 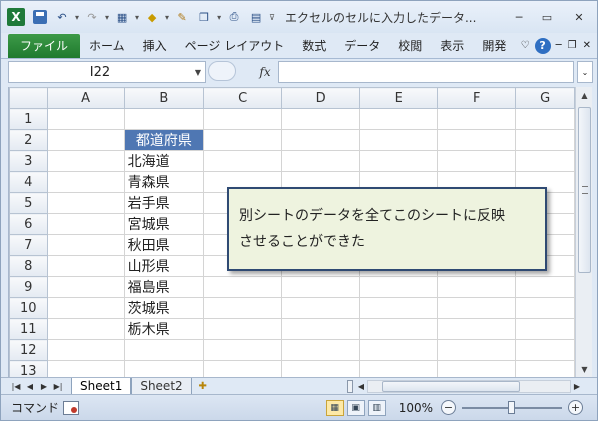 What do you see at coordinates (77, 17) in the screenshot?
I see `undo-dropdown-icon: ▾` at bounding box center [77, 17].